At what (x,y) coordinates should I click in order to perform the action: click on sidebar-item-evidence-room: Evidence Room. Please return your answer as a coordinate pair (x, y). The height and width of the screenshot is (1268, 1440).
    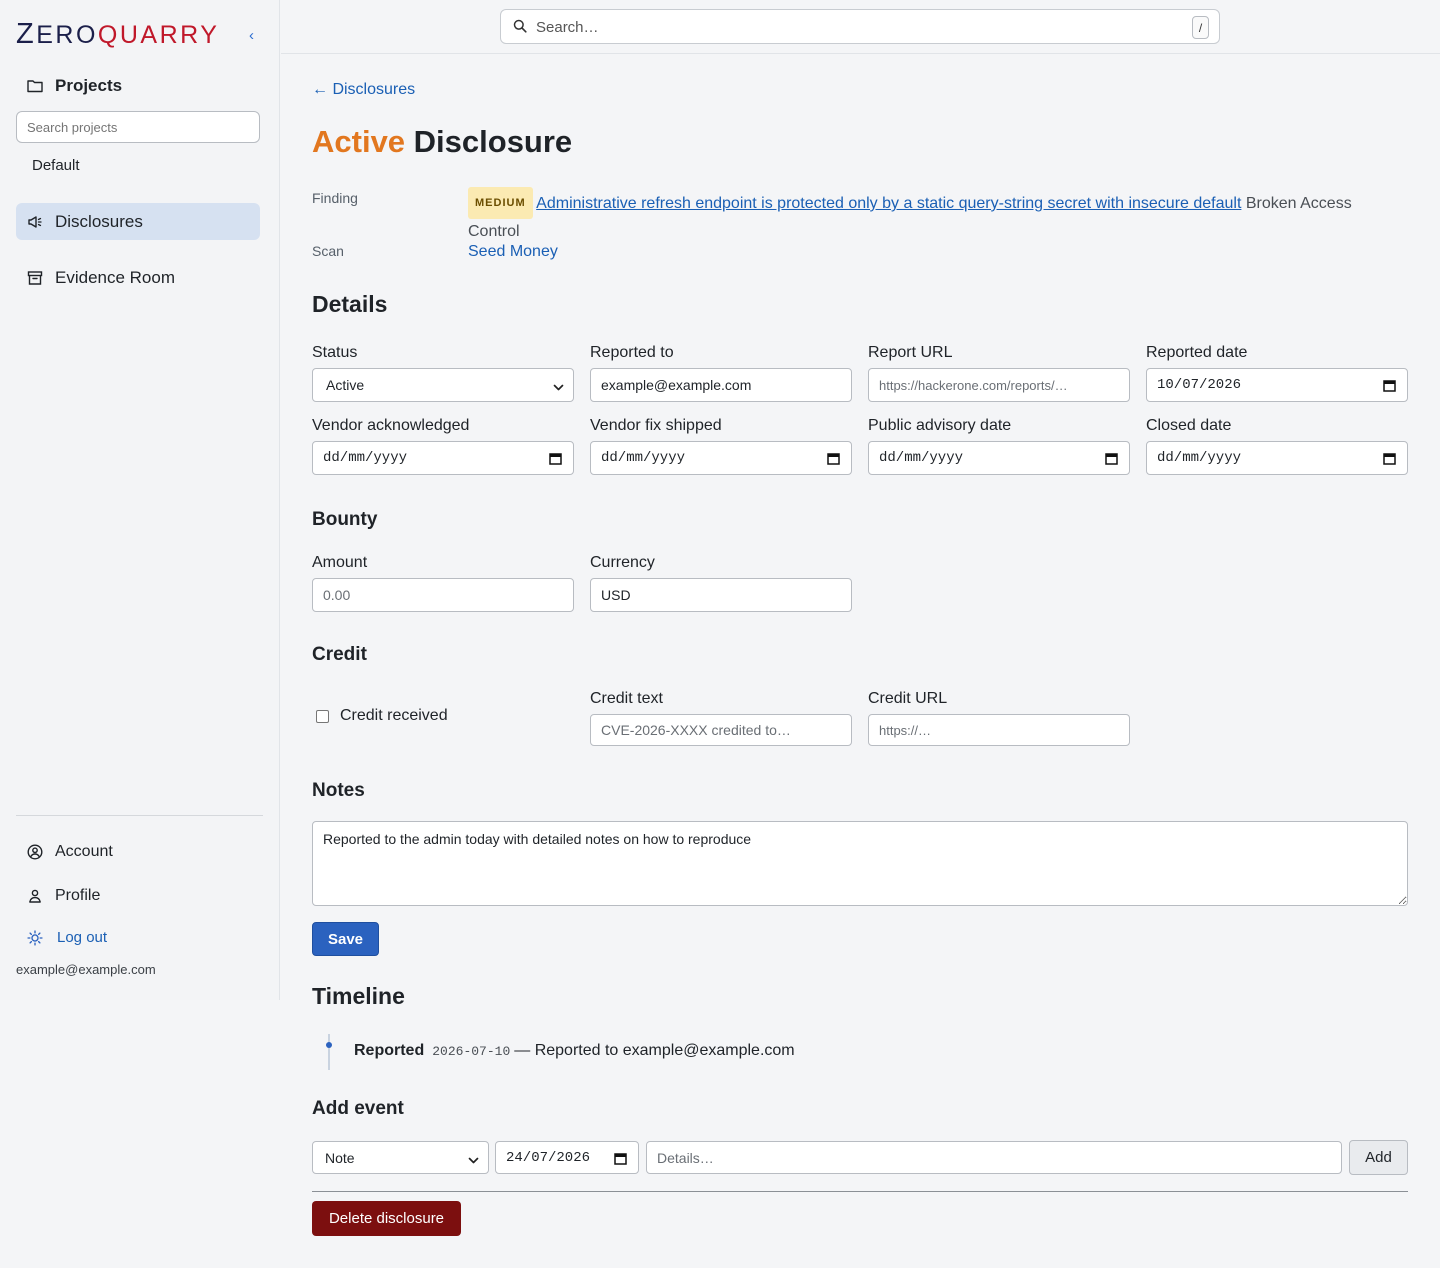
    Looking at the image, I should click on (138, 277).